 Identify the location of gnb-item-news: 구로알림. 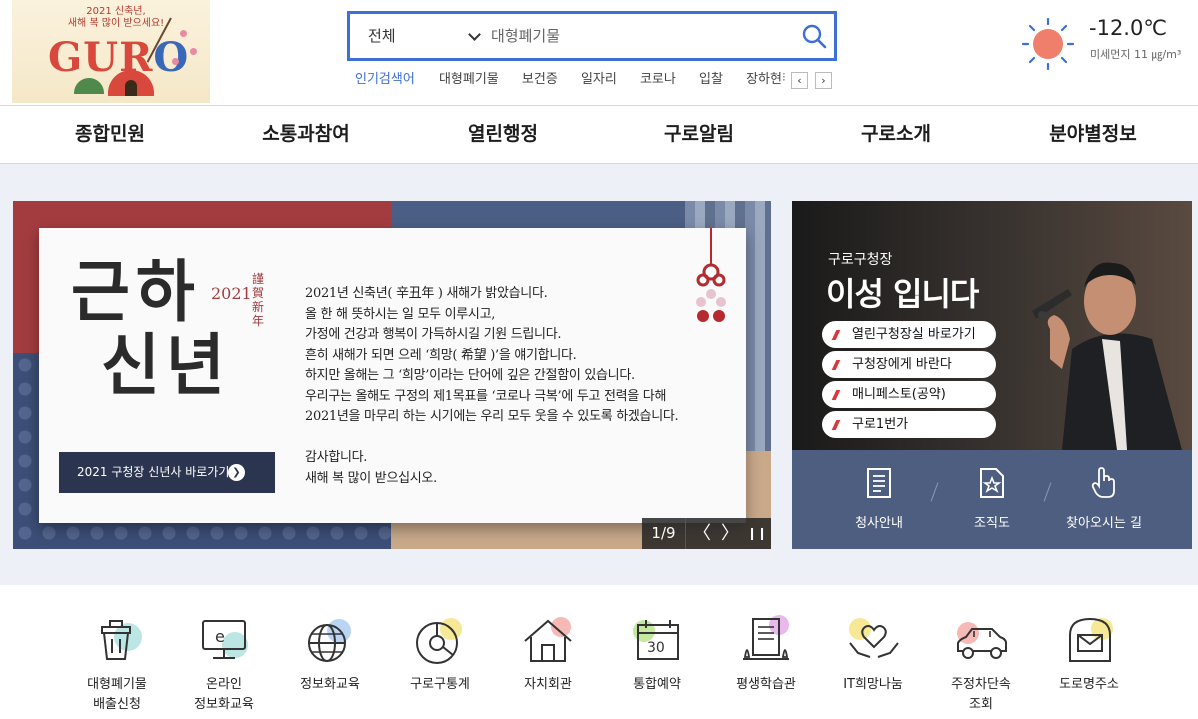
(699, 134).